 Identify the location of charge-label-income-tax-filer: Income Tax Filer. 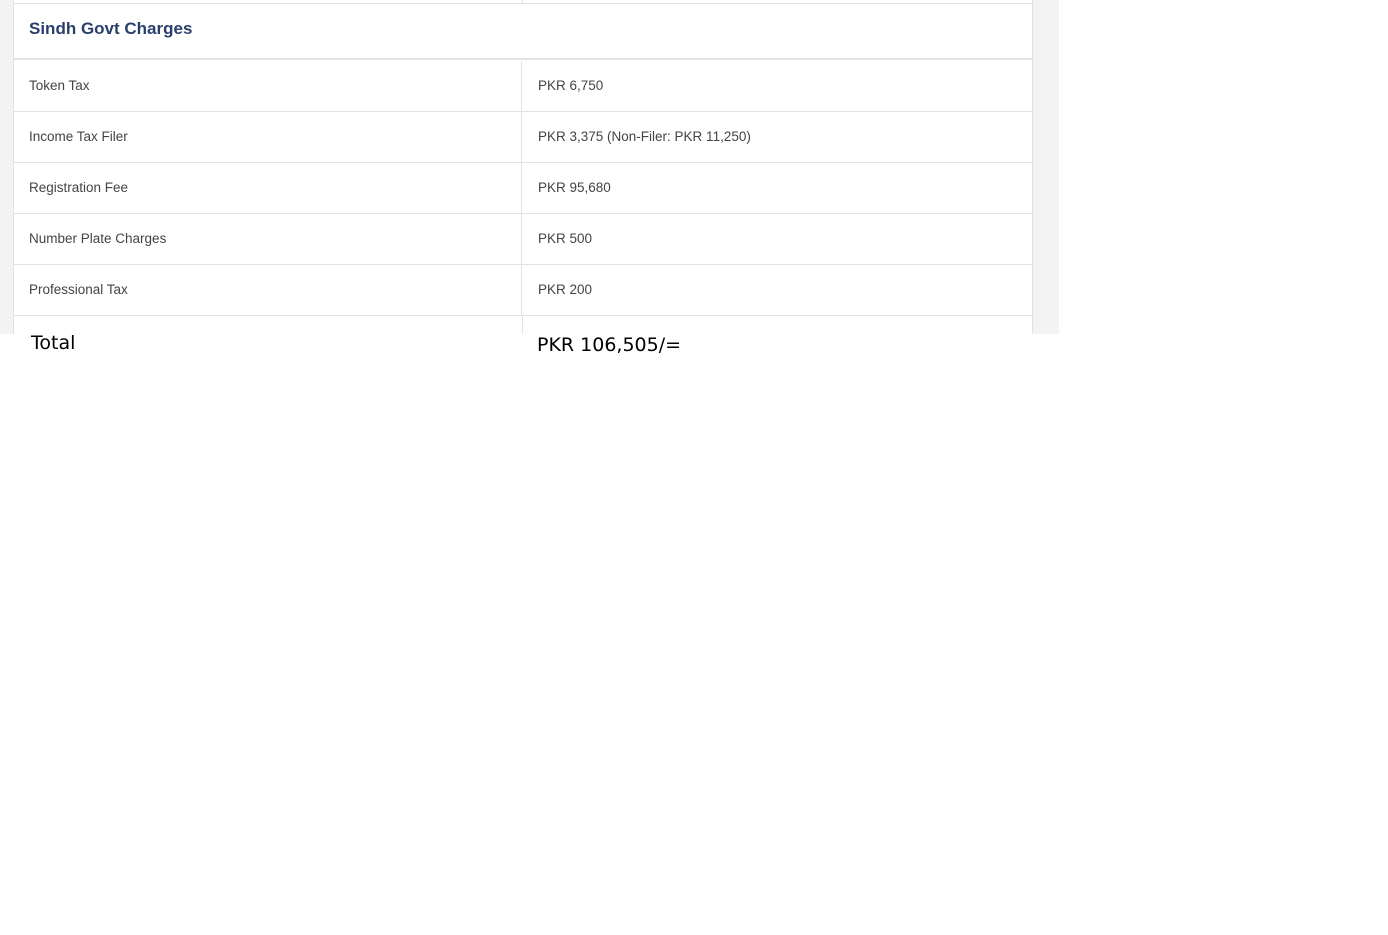
(268, 137).